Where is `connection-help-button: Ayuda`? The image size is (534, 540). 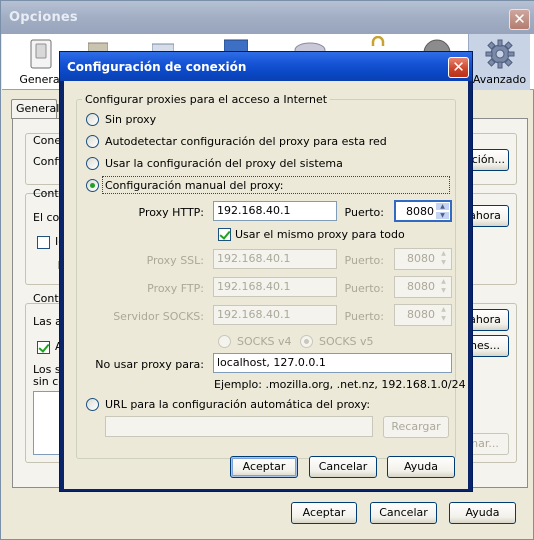
connection-help-button: Ayuda is located at coordinates (421, 467).